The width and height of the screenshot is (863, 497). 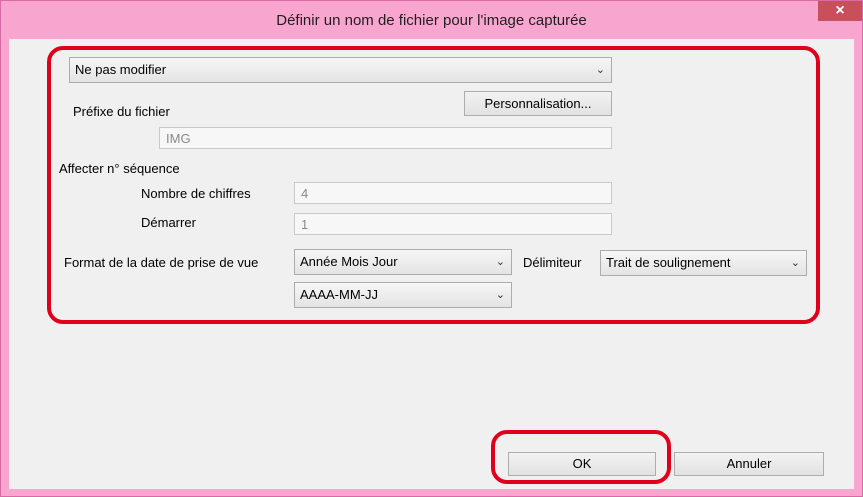 I want to click on date-order-select: Année Mois Jour ⌄, so click(x=403, y=262).